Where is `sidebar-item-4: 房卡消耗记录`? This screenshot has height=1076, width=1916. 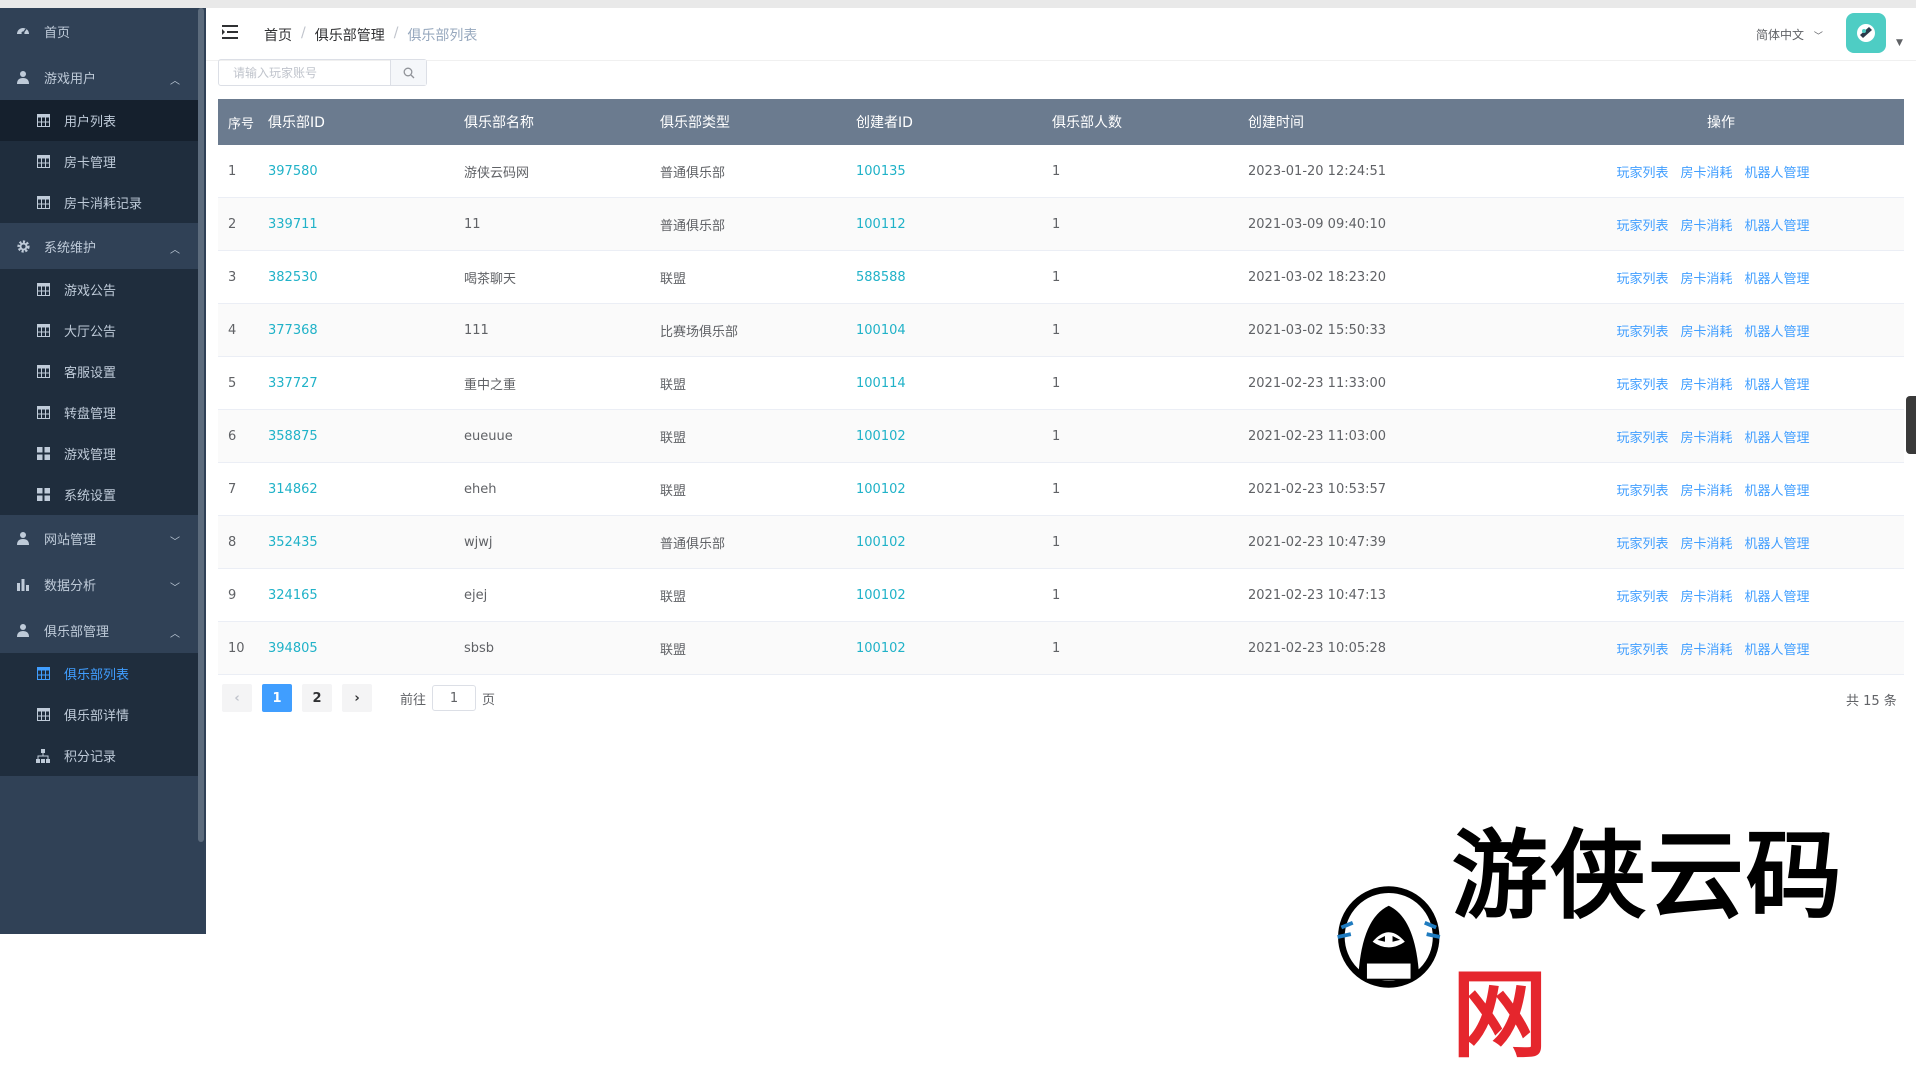 sidebar-item-4: 房卡消耗记录 is located at coordinates (99, 202).